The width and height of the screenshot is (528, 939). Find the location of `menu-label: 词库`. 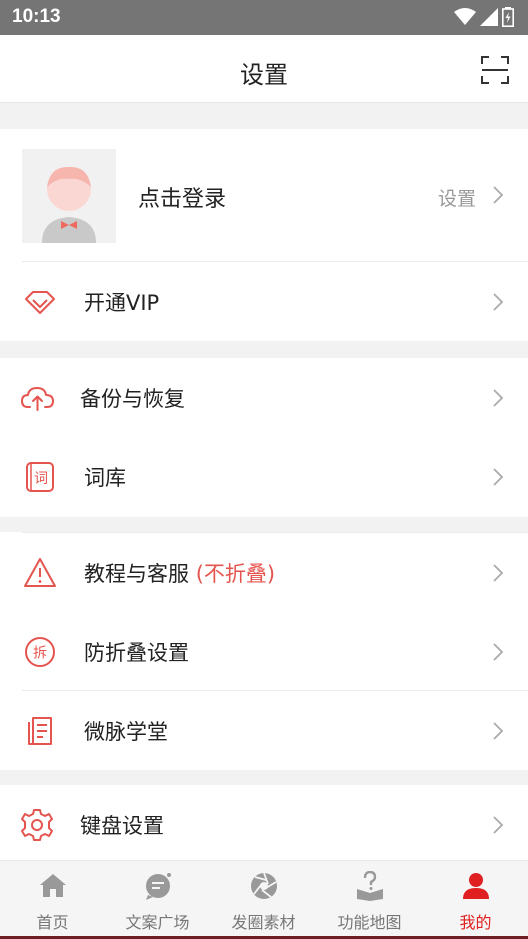

menu-label: 词库 is located at coordinates (105, 478).